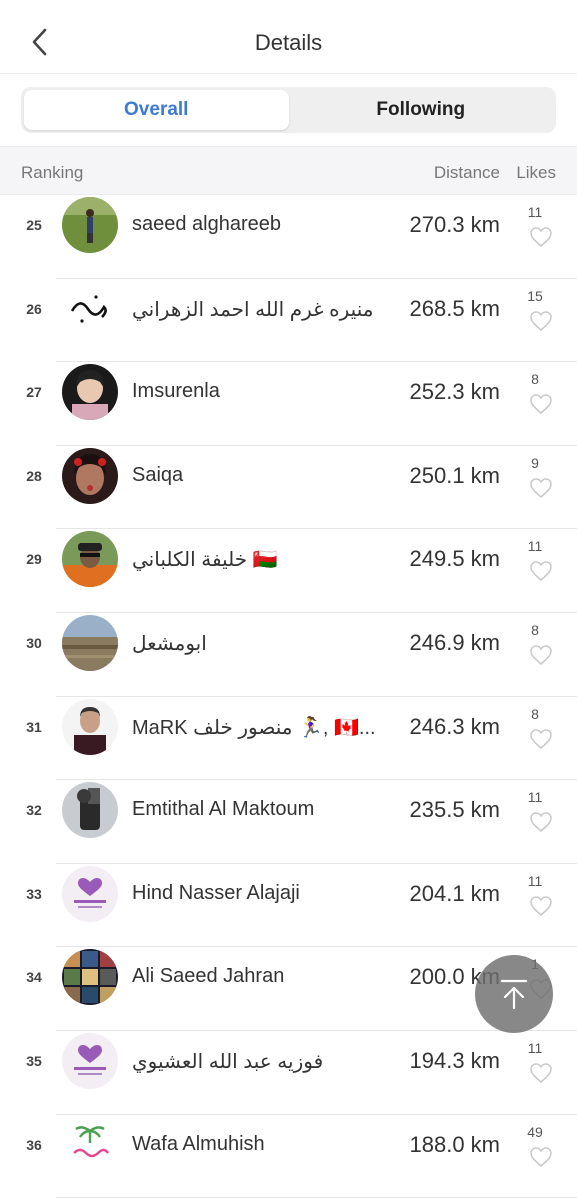  Describe the element at coordinates (207, 224) in the screenshot. I see `athlete-name: saeed alghareeb` at that location.